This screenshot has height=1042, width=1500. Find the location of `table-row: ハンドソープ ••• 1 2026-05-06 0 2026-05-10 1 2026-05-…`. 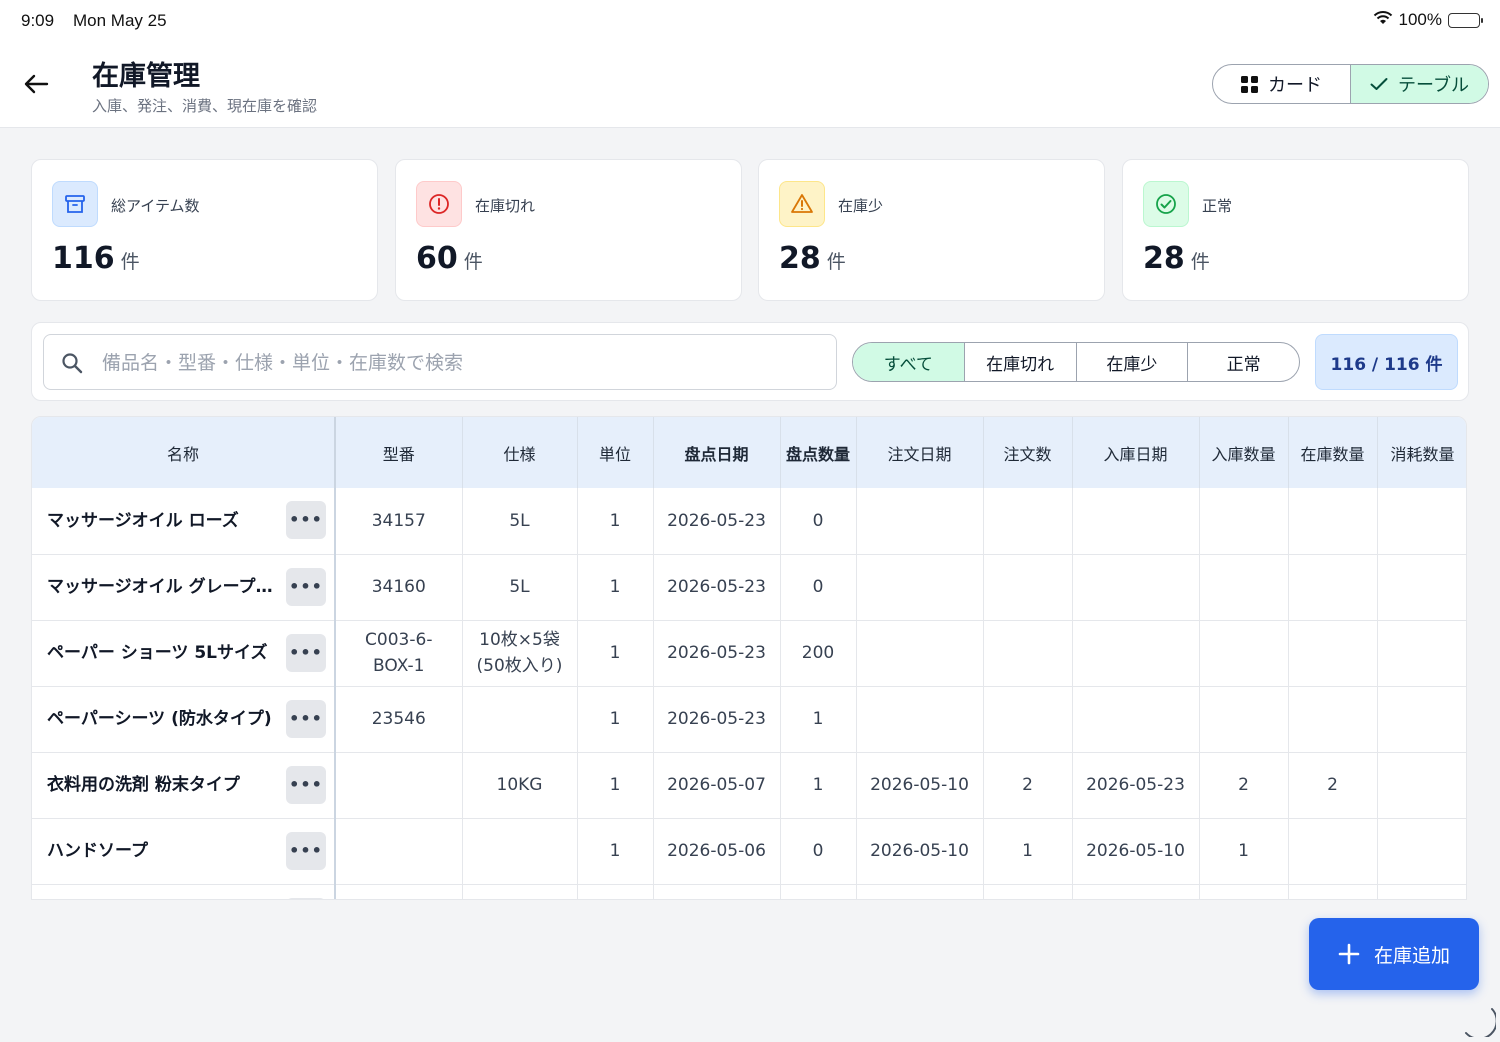

table-row: ハンドソープ ••• 1 2026-05-06 0 2026-05-10 1 2026-05-… is located at coordinates (749, 851).